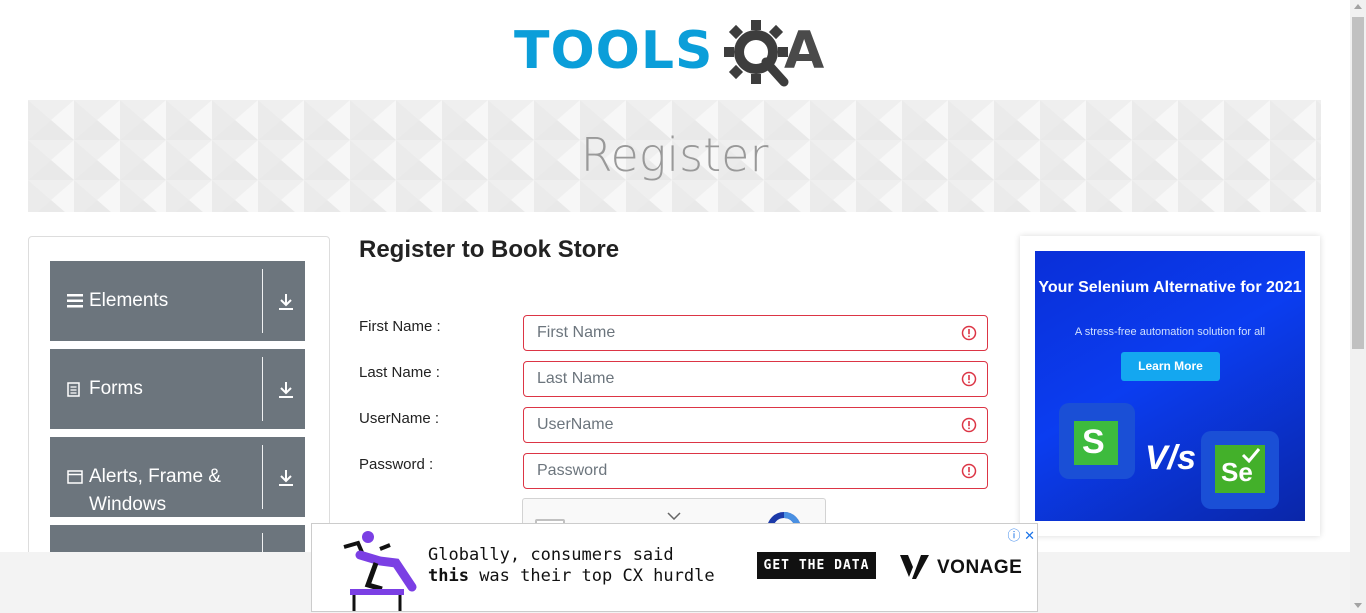  Describe the element at coordinates (177, 389) in the screenshot. I see `sidebar-group-forms: Forms` at that location.